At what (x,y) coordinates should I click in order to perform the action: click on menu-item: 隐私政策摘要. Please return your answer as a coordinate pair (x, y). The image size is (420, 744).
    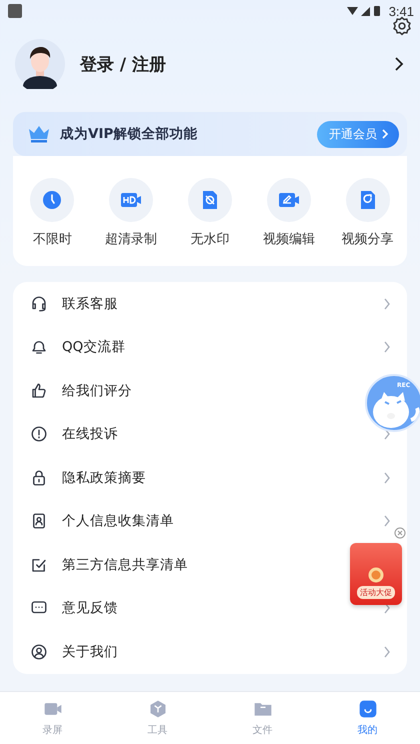
    Looking at the image, I should click on (104, 477).